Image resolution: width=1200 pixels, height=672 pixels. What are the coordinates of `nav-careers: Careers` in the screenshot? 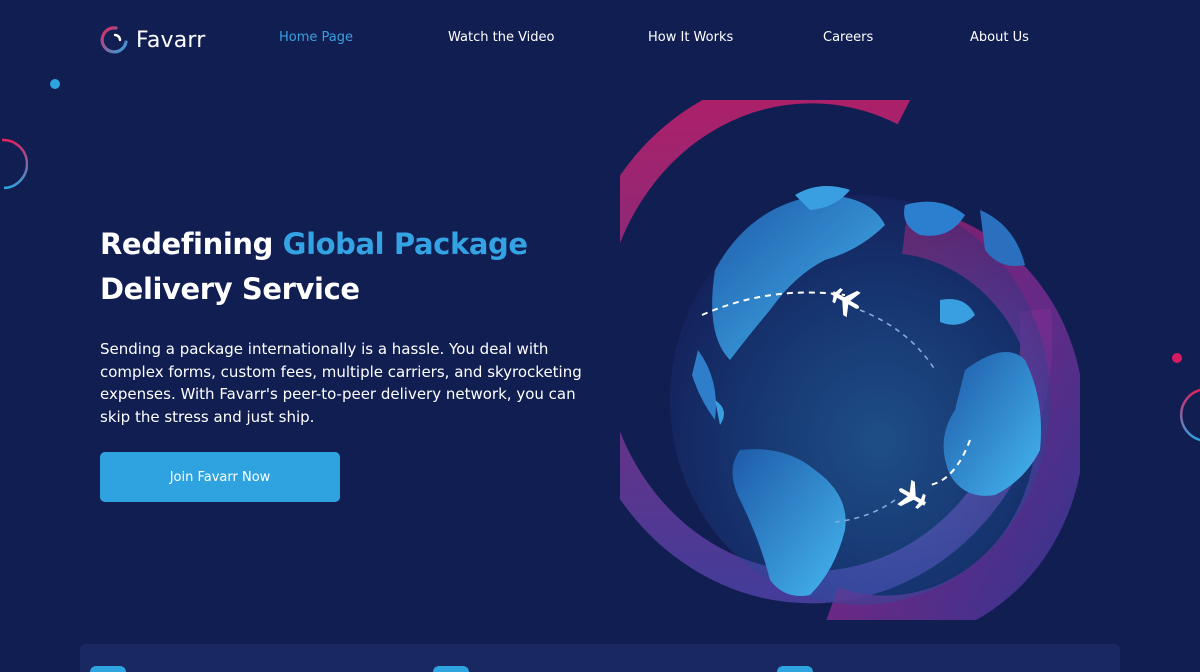 It's located at (848, 37).